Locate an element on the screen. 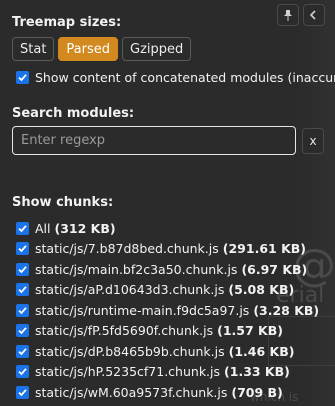 The width and height of the screenshot is (335, 406). sidebar-controls is located at coordinates (301, 15).